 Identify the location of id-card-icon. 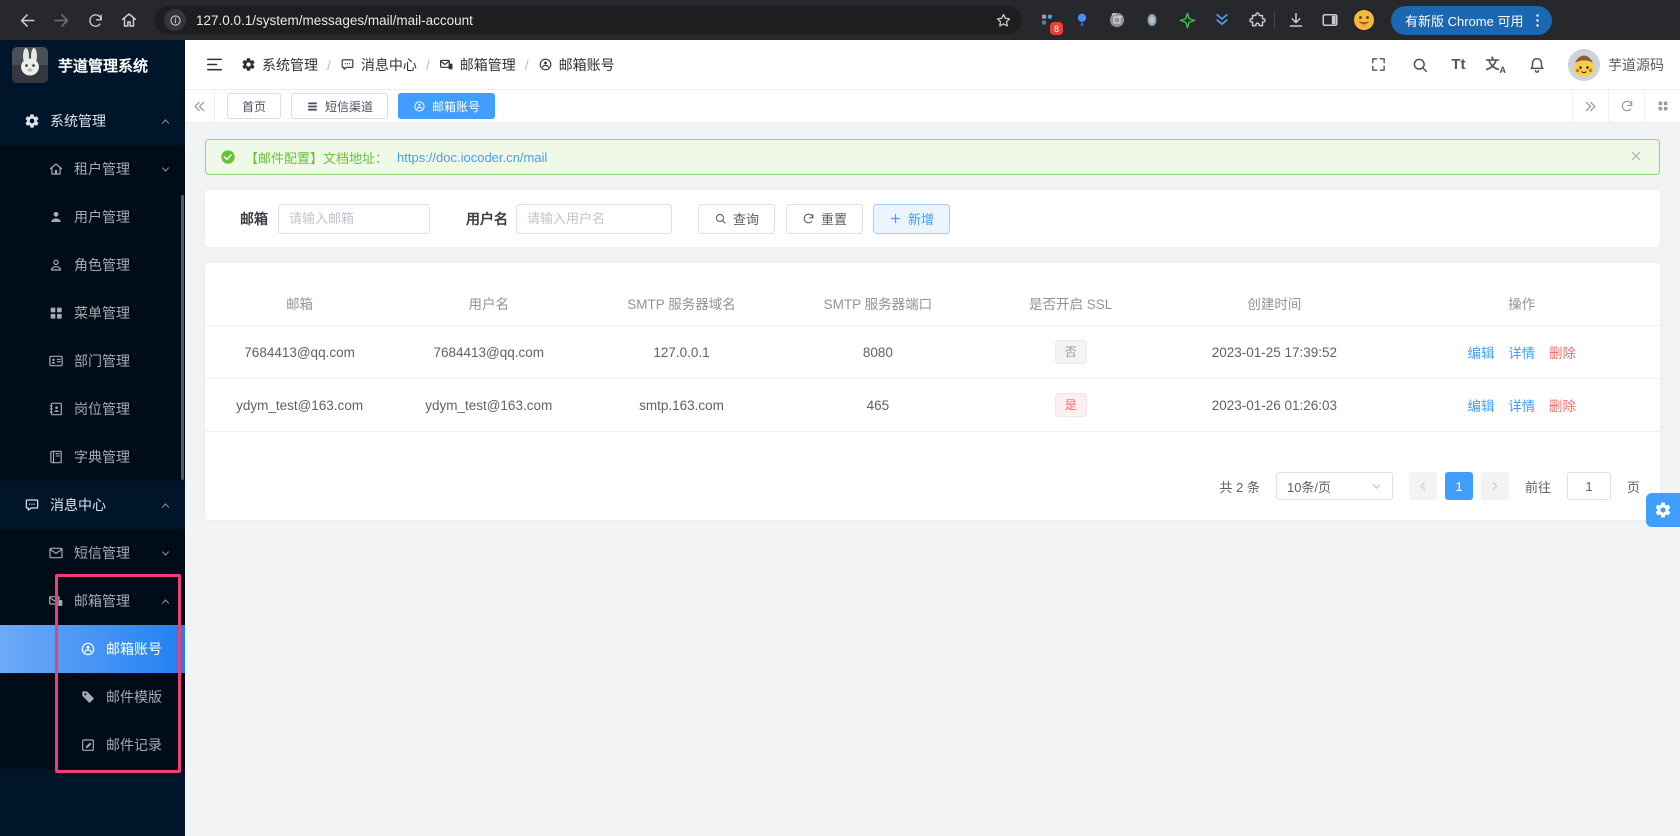
(56, 361).